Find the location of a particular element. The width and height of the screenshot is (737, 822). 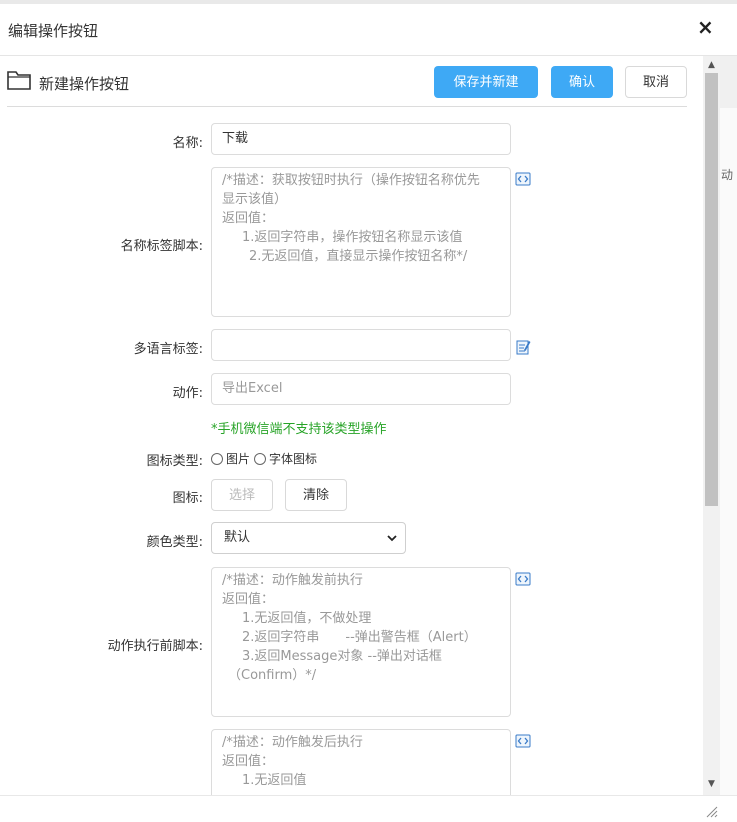

script-line: 2.返回字符串 --弹出警告框（Alert） is located at coordinates (359, 637).